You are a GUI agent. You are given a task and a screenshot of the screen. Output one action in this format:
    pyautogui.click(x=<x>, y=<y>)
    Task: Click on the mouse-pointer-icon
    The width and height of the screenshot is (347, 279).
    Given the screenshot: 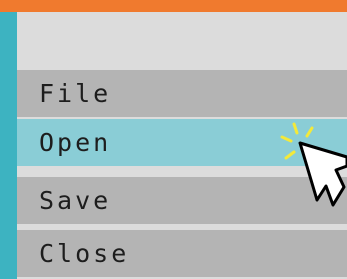 What is the action you would take?
    pyautogui.click(x=313, y=164)
    